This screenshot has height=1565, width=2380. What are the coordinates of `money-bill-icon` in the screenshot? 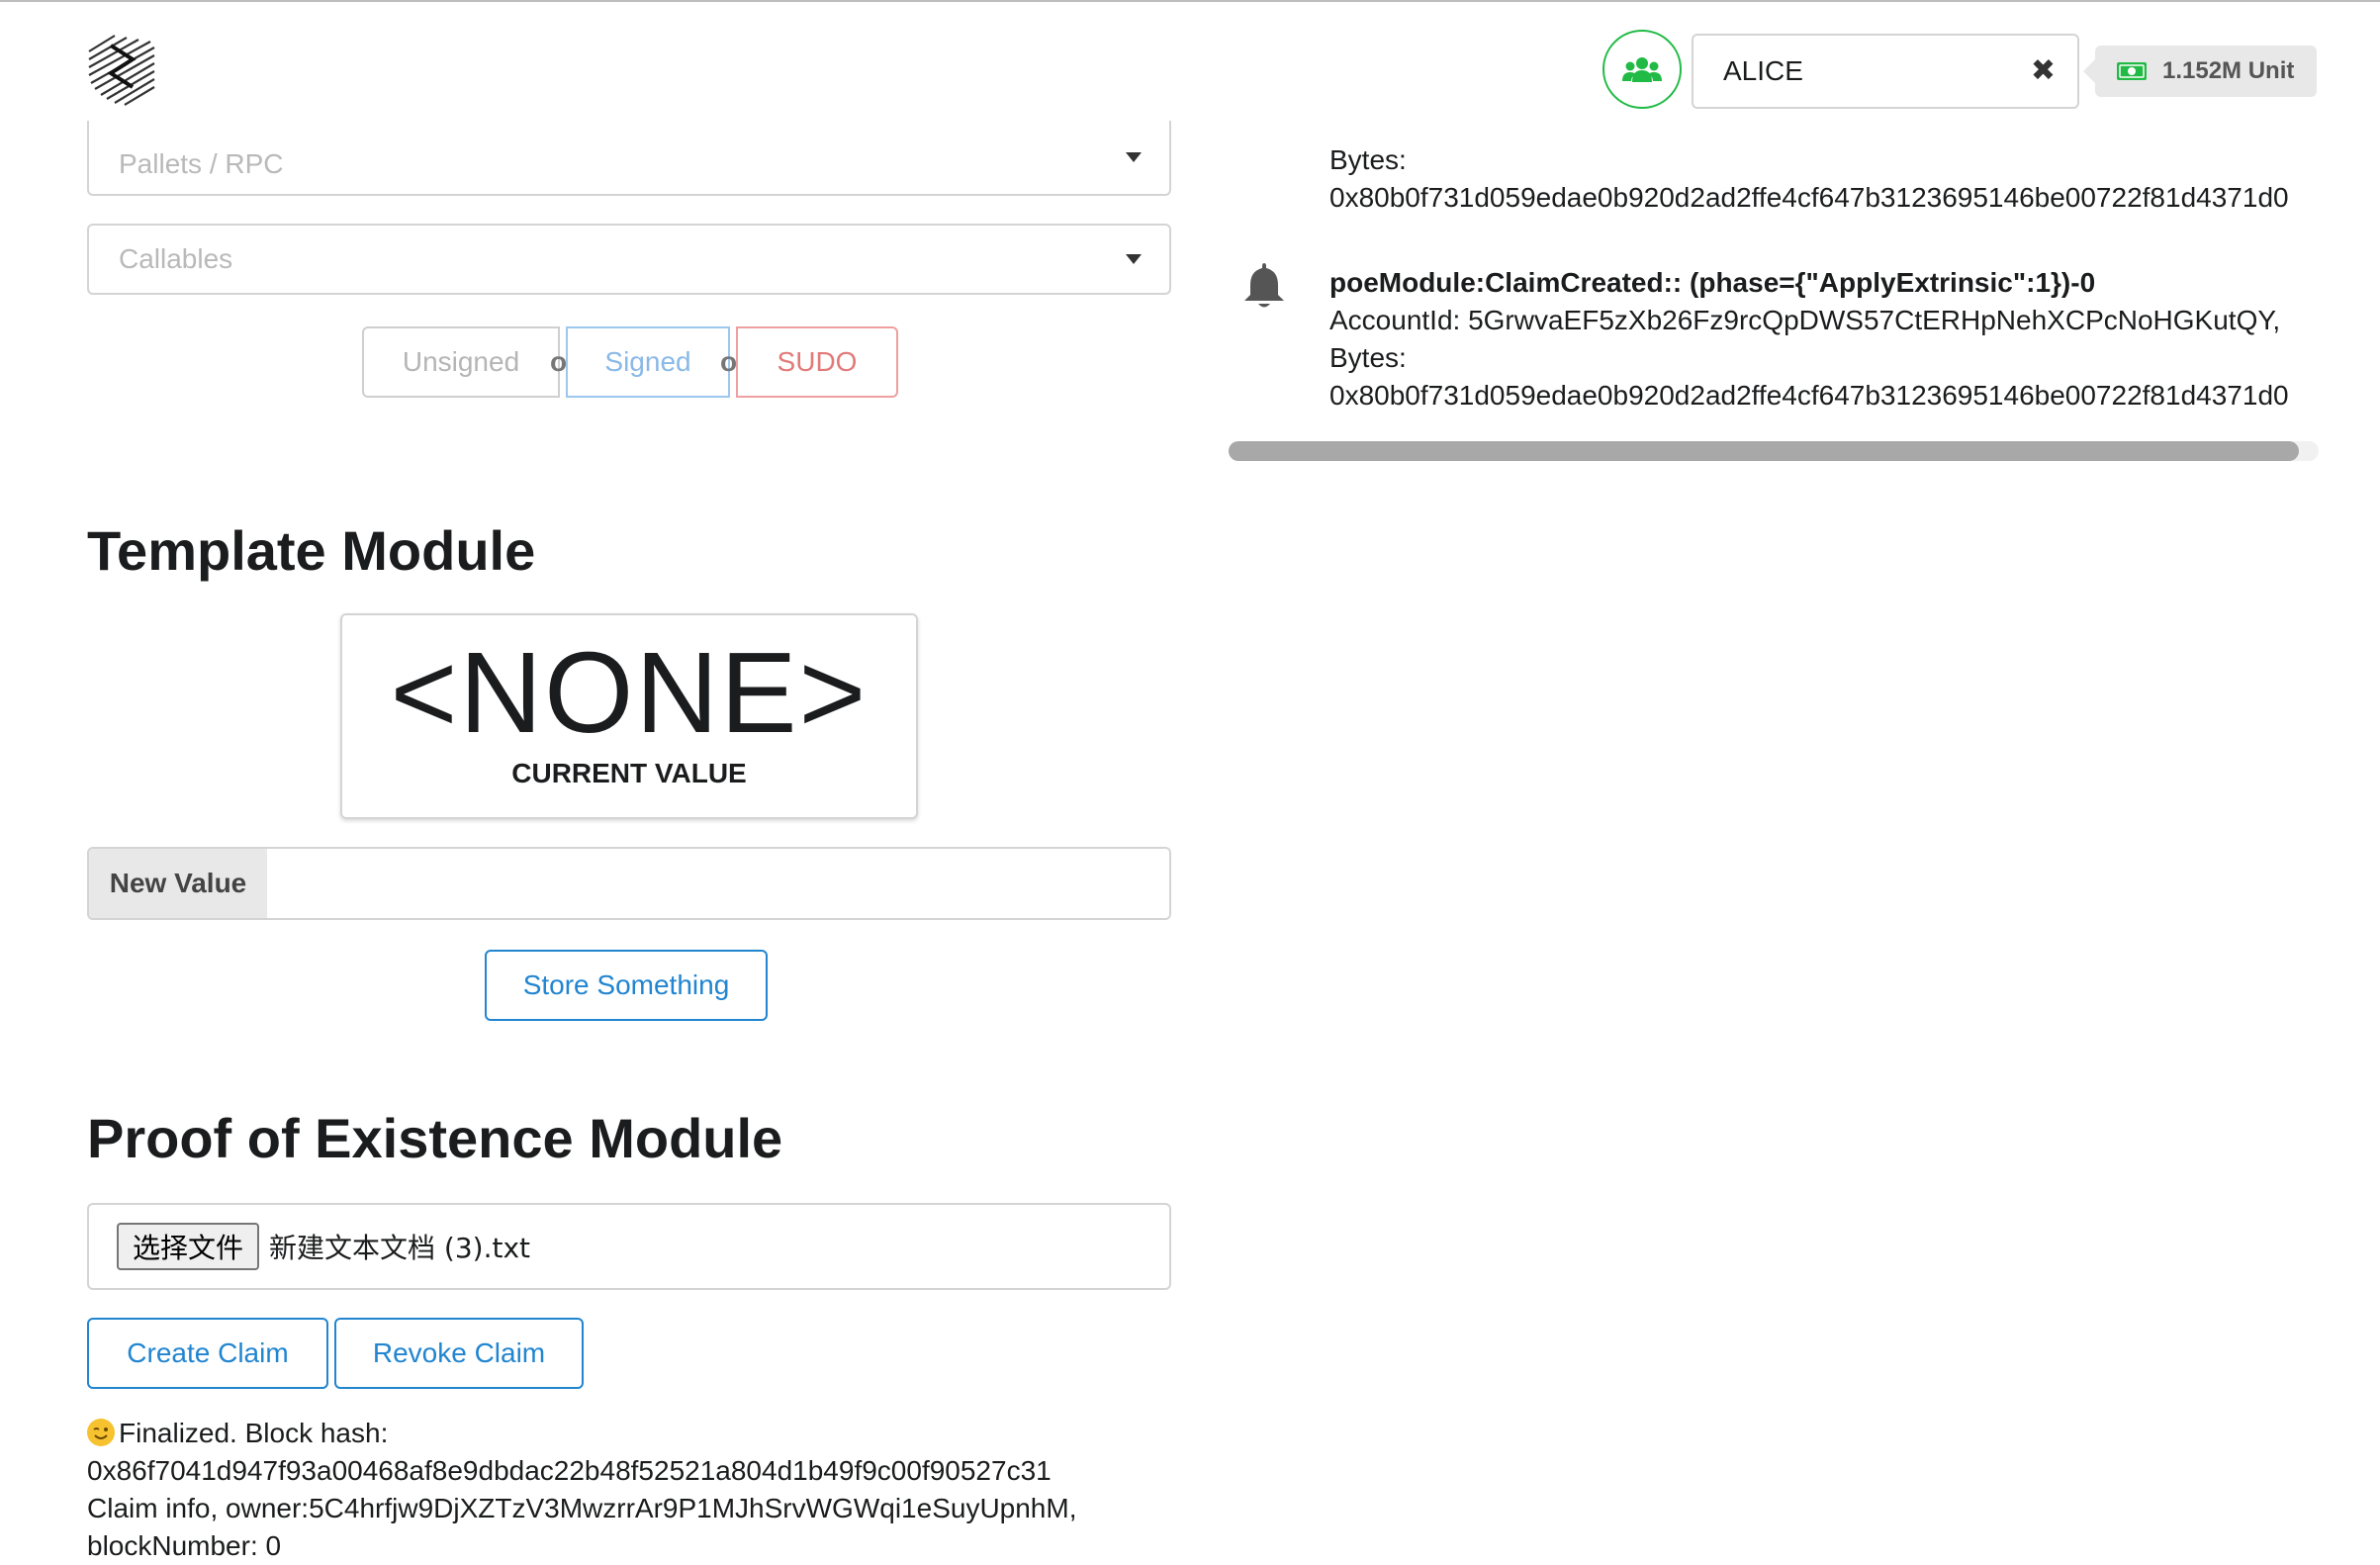 It's located at (2132, 71).